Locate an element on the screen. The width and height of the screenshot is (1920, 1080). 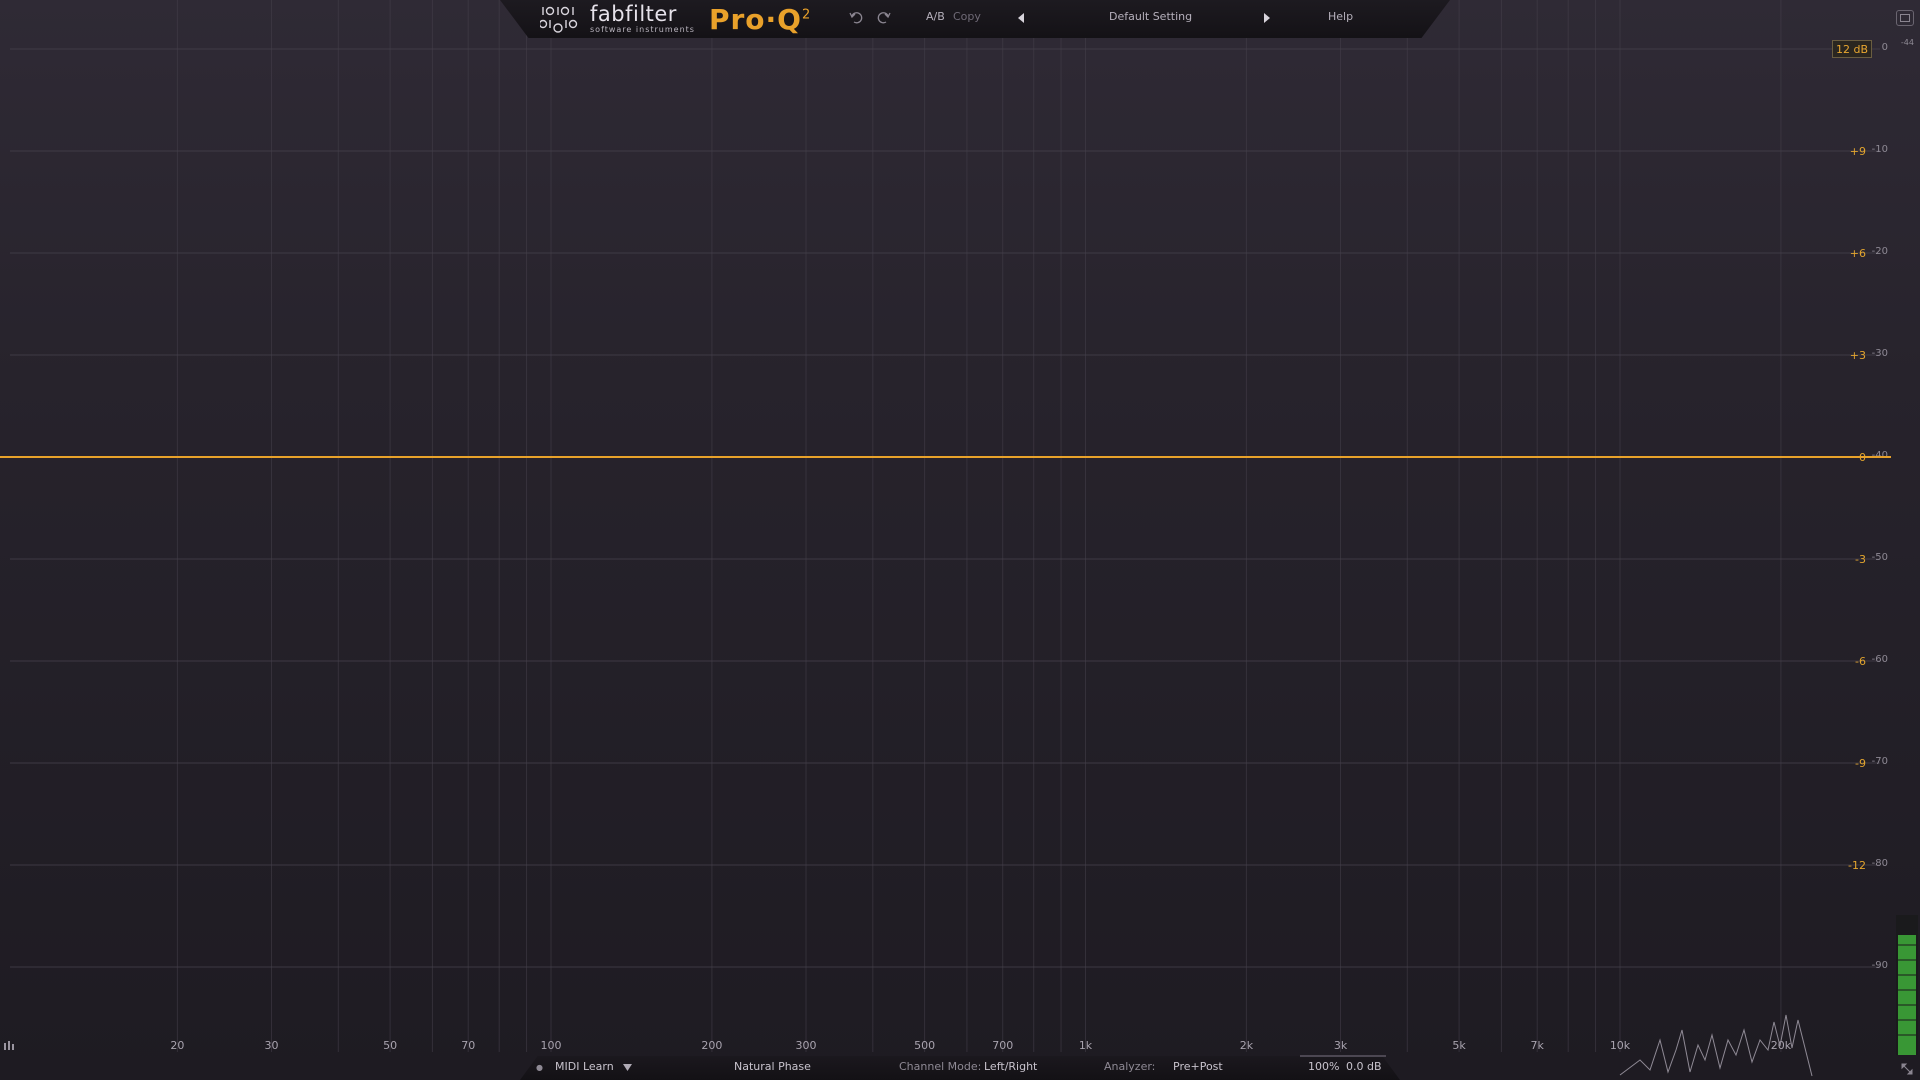
output-level-meter is located at coordinates (1907, 985).